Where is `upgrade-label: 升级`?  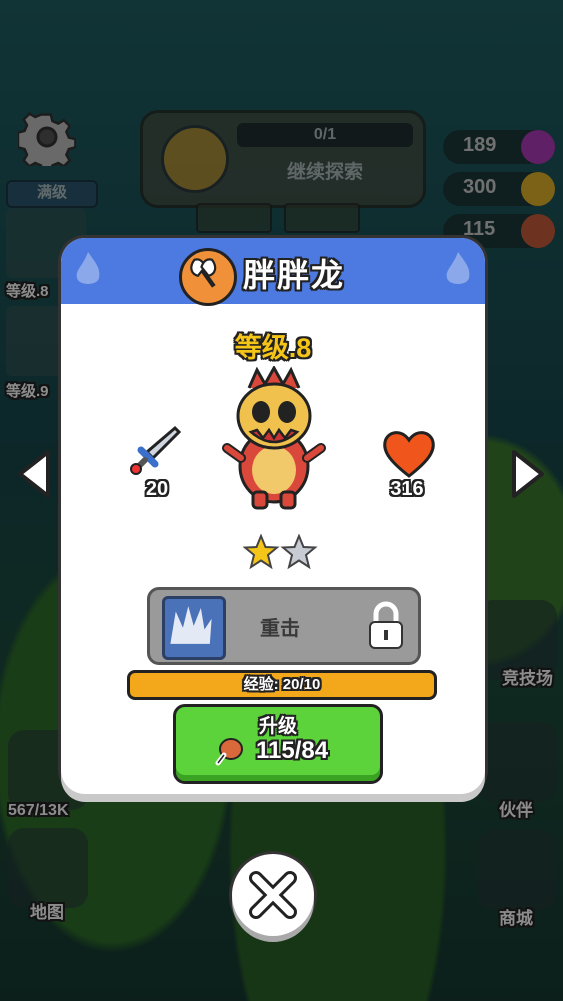 upgrade-label: 升级 is located at coordinates (277, 726).